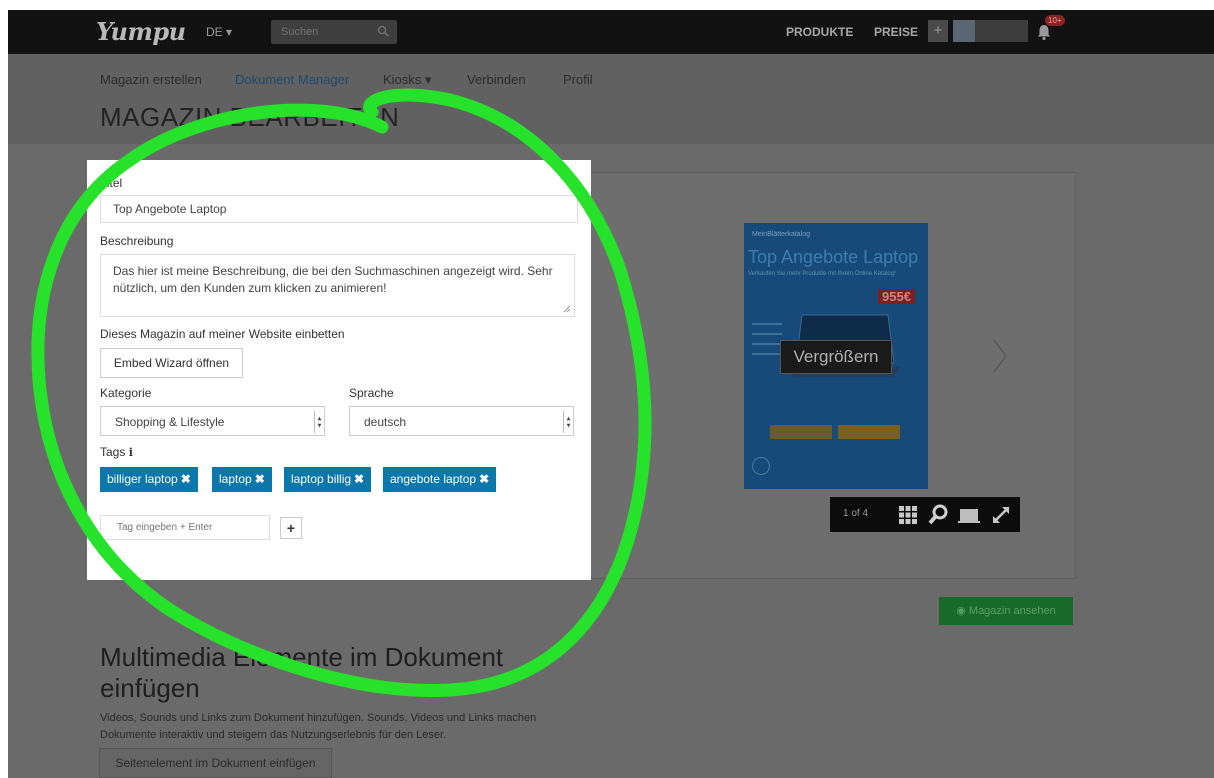  What do you see at coordinates (1001, 515) in the screenshot?
I see `fullscreen-icon` at bounding box center [1001, 515].